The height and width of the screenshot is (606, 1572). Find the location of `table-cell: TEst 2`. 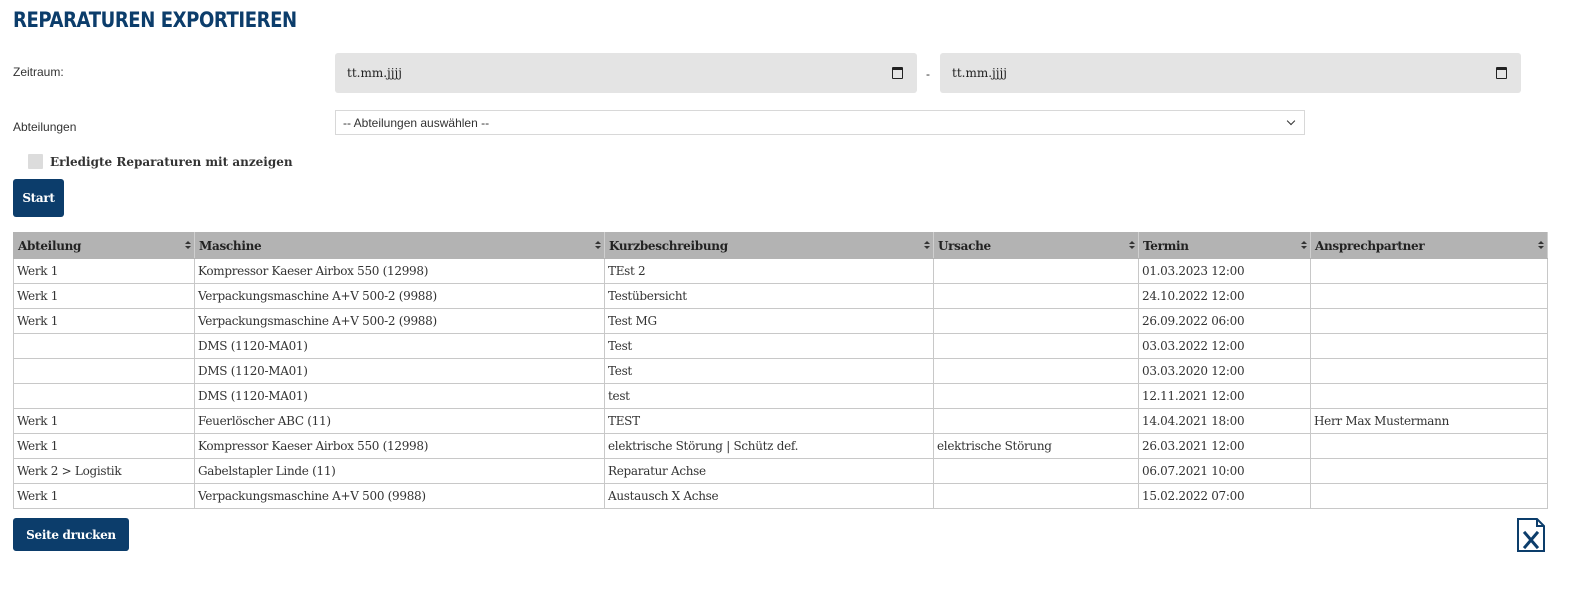

table-cell: TEst 2 is located at coordinates (769, 271).